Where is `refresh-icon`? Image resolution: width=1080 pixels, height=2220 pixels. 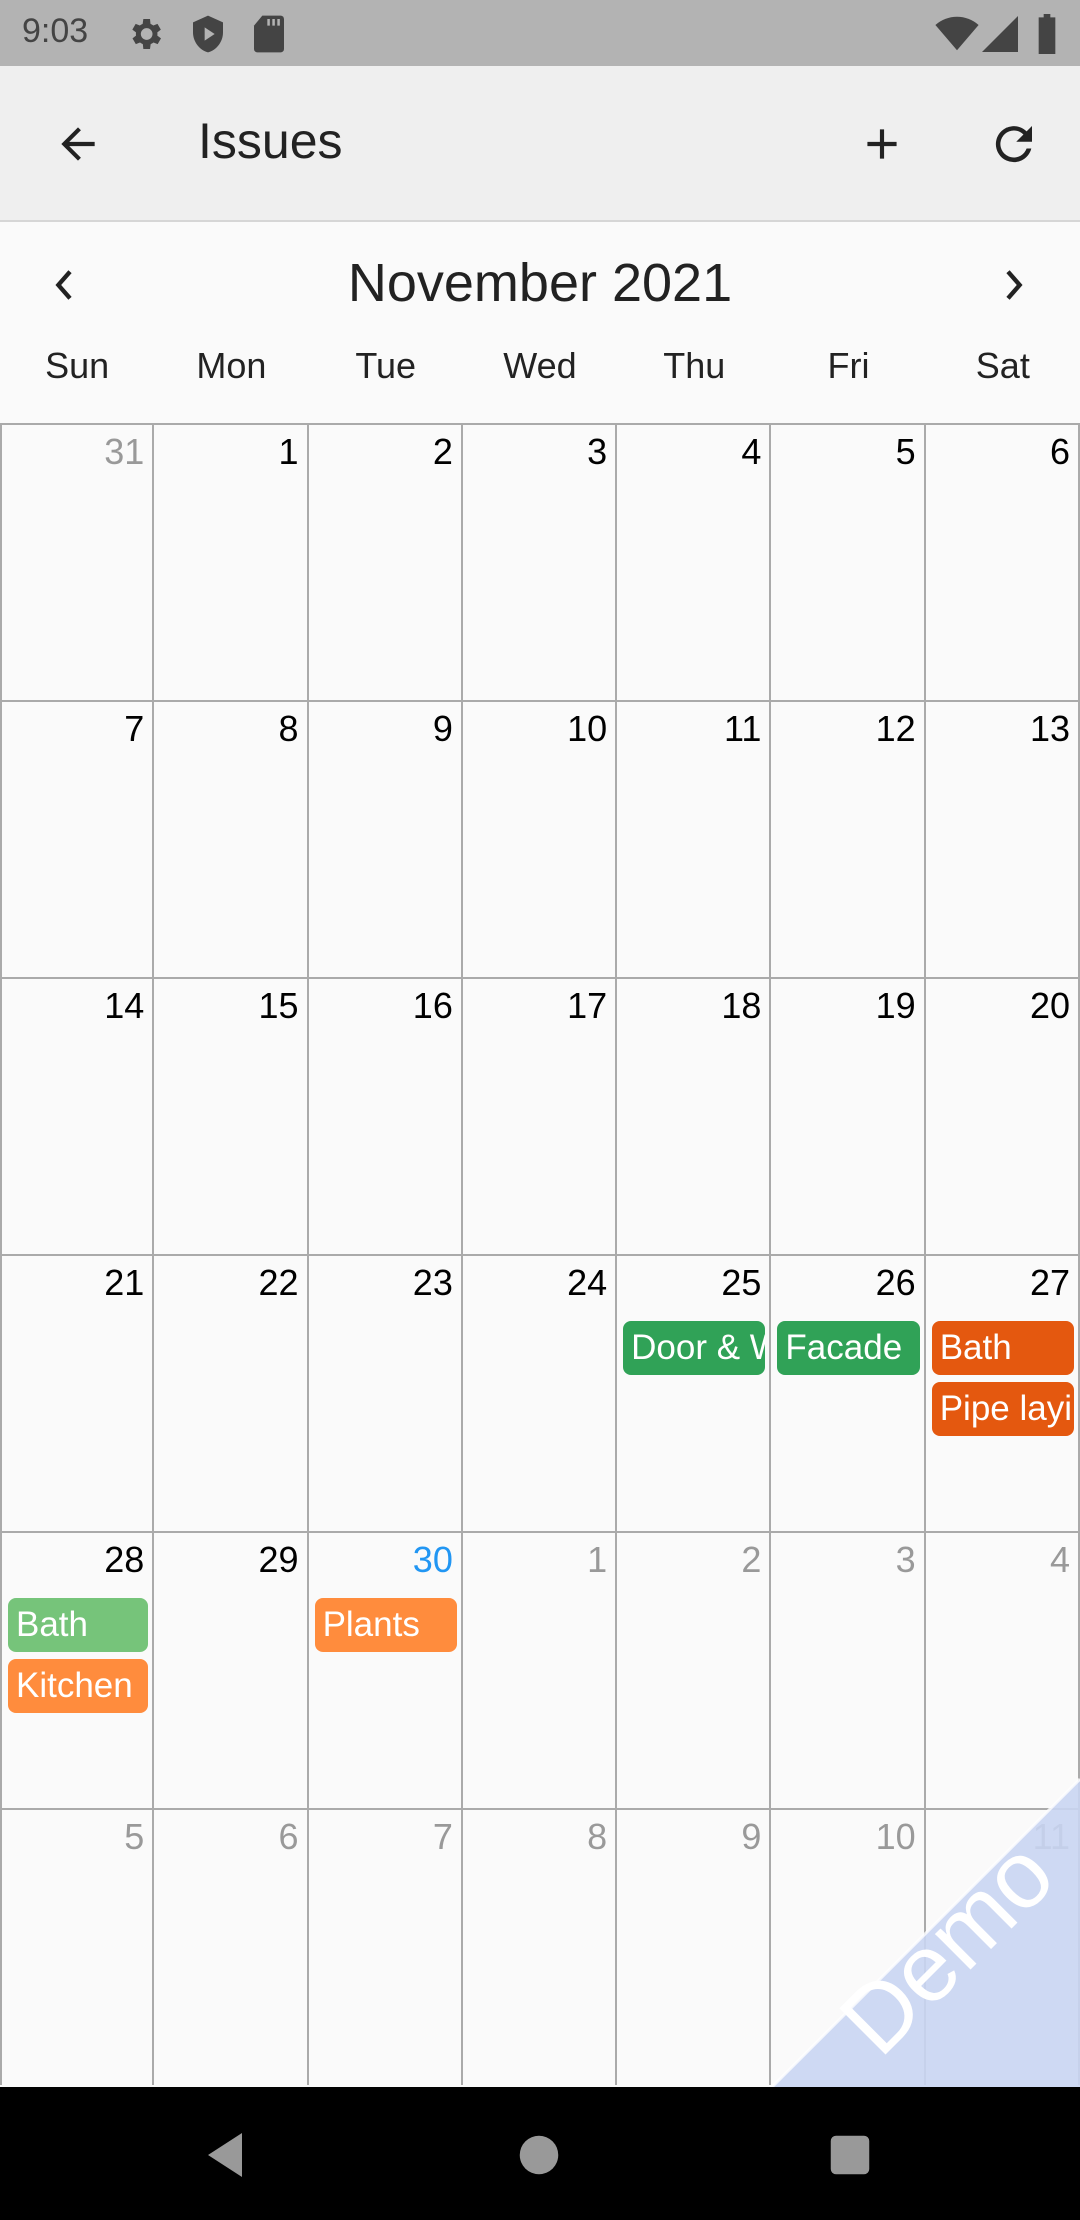
refresh-icon is located at coordinates (1014, 146).